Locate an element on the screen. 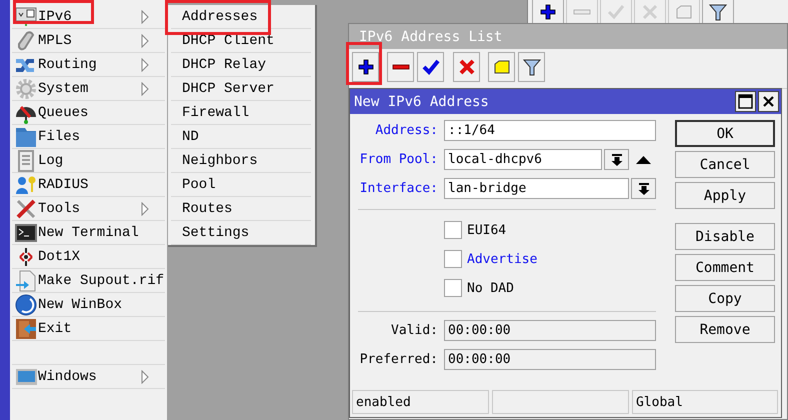 The image size is (788, 420). menu-item: Queues is located at coordinates (88, 113).